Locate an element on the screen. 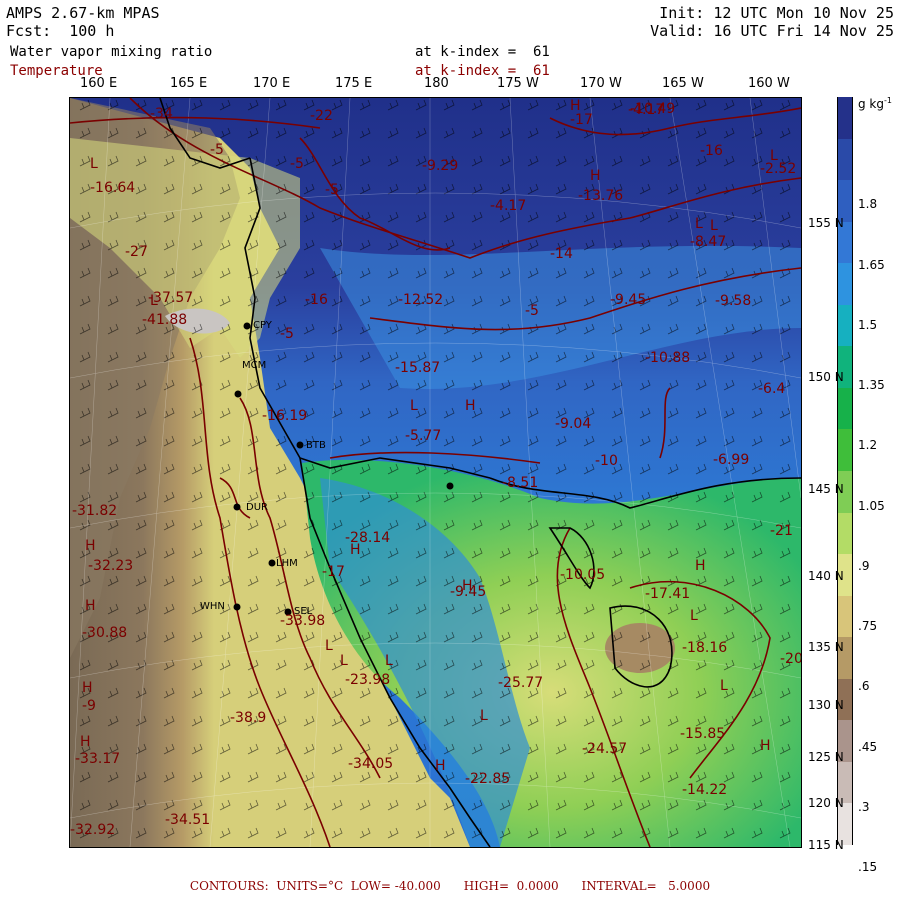 This screenshot has width=900, height=900. temperature-label: -25.77 is located at coordinates (521, 683).